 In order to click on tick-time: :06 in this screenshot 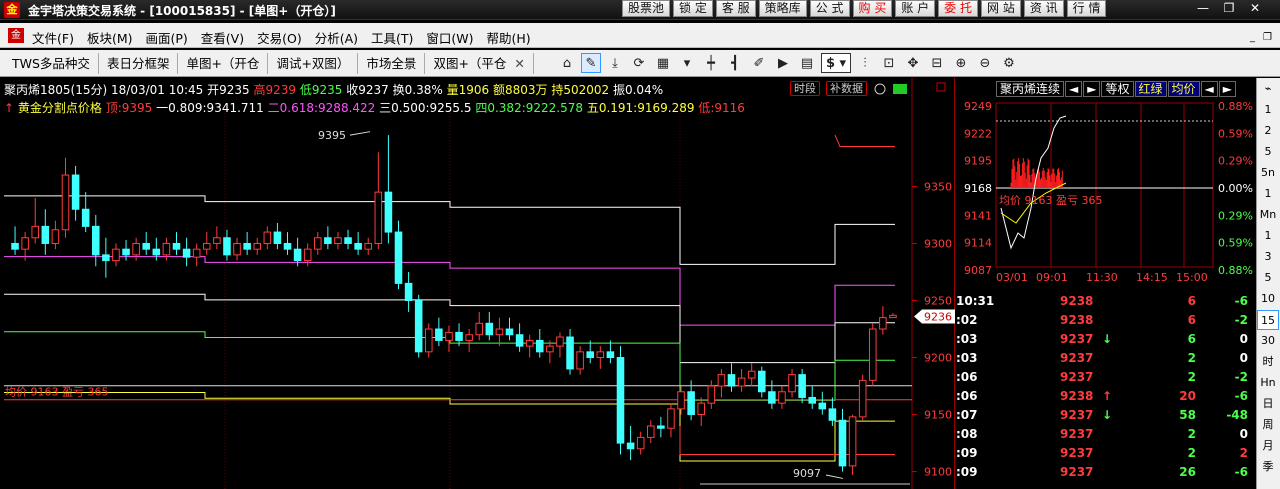, I will do `click(967, 396)`.